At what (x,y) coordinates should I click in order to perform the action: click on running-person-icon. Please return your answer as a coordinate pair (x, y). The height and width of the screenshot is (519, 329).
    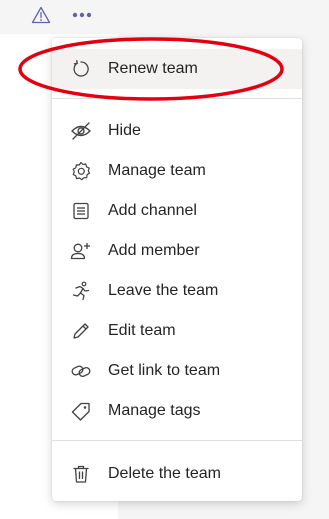
    Looking at the image, I should click on (81, 291).